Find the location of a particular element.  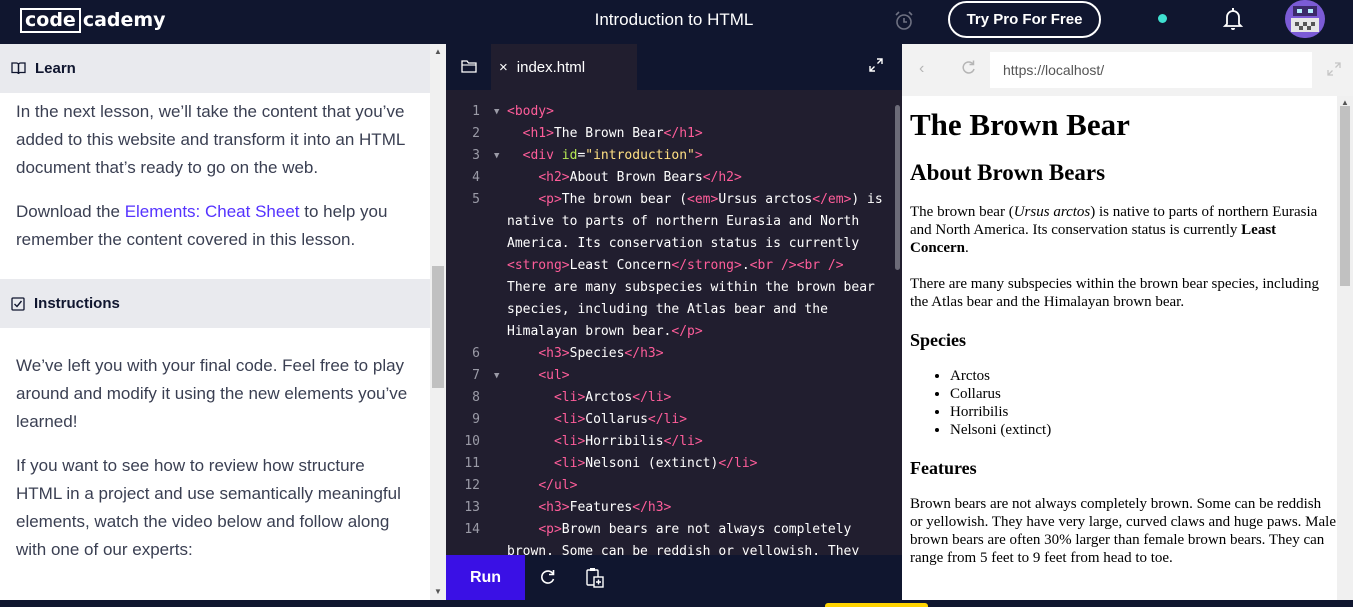

learn-scroll-thumb is located at coordinates (438, 327).